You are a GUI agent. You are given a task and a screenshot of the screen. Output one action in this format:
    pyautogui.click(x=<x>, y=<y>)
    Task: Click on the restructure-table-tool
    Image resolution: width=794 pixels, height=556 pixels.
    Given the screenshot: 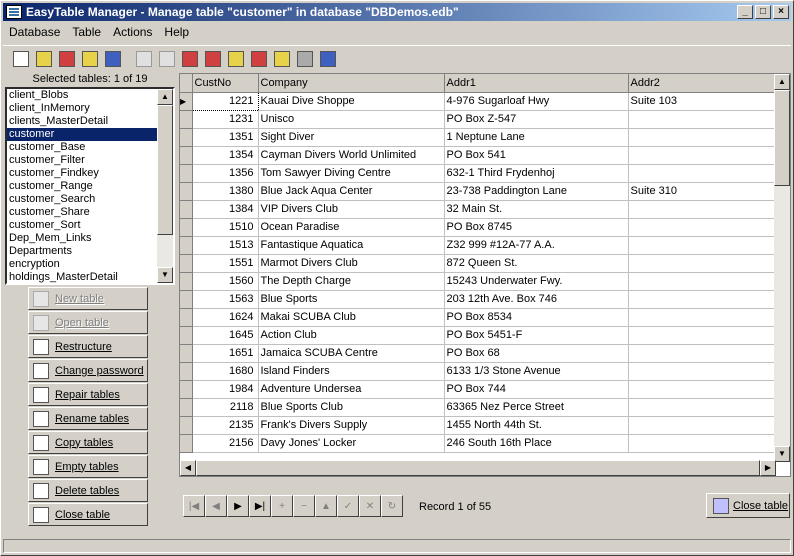 What is the action you would take?
    pyautogui.click(x=189, y=59)
    